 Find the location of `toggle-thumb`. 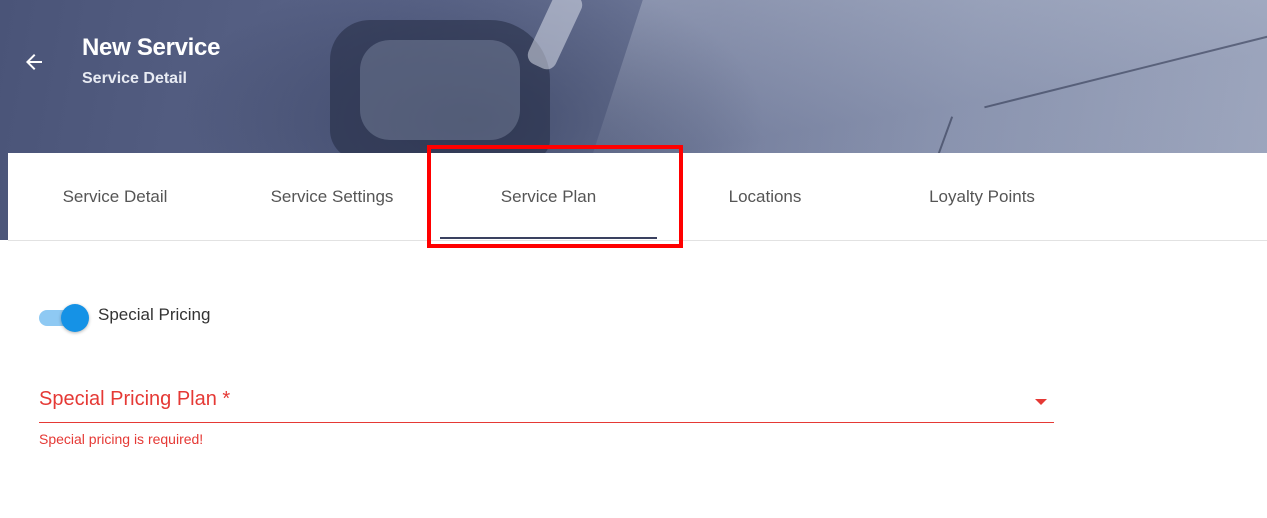

toggle-thumb is located at coordinates (75, 318).